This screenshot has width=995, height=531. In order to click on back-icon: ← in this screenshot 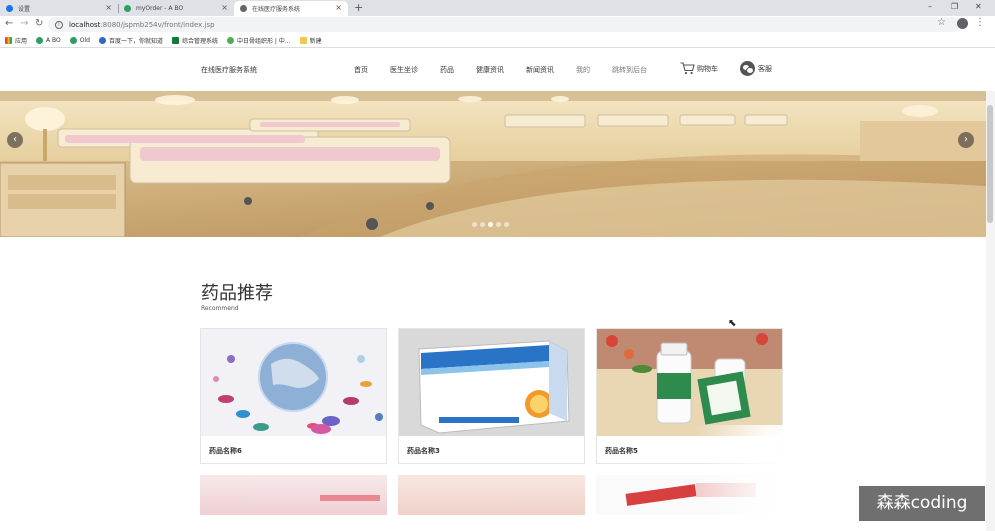, I will do `click(9, 24)`.